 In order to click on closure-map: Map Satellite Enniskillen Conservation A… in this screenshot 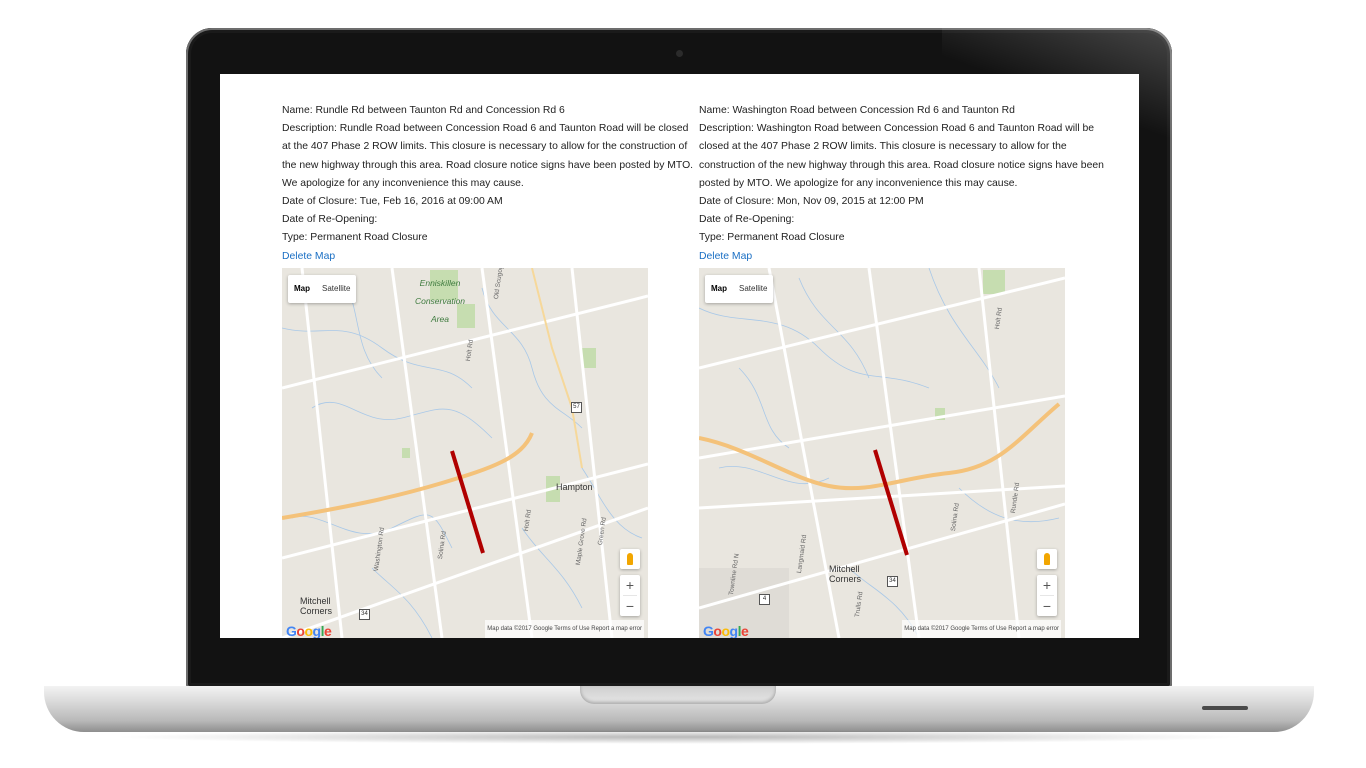, I will do `click(465, 452)`.